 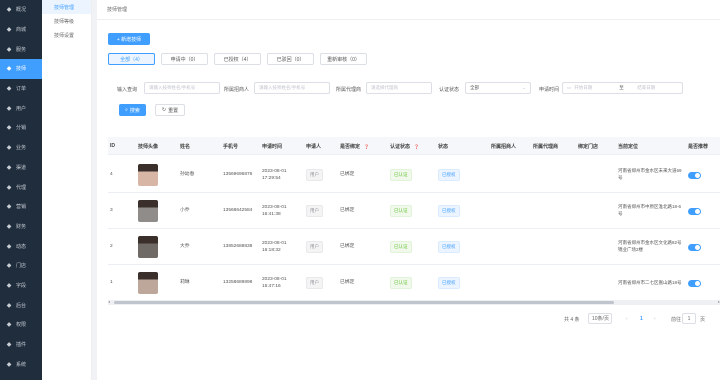 What do you see at coordinates (655, 319) in the screenshot?
I see `next-page-icon: ›` at bounding box center [655, 319].